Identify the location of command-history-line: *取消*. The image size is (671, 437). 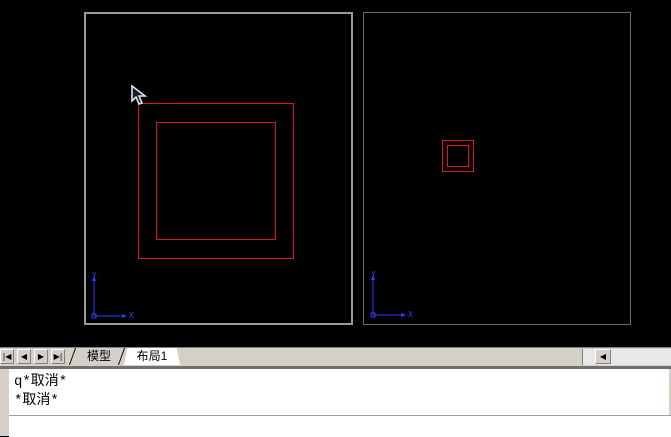
(36, 401).